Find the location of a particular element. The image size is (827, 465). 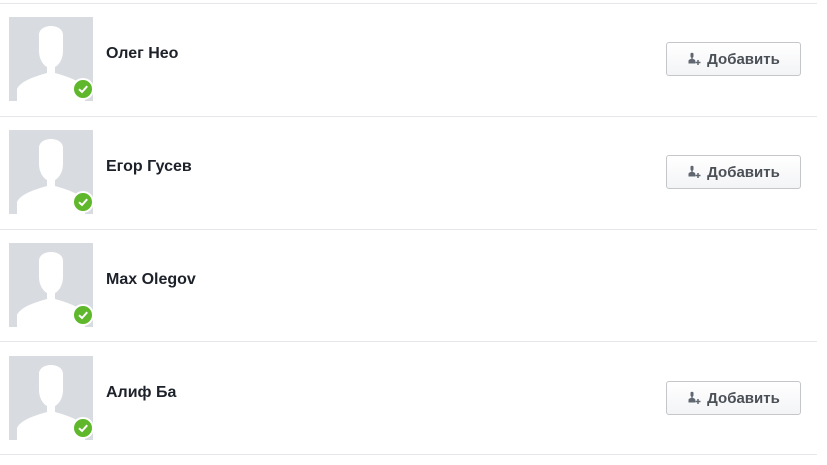

divider is located at coordinates (408, 454).